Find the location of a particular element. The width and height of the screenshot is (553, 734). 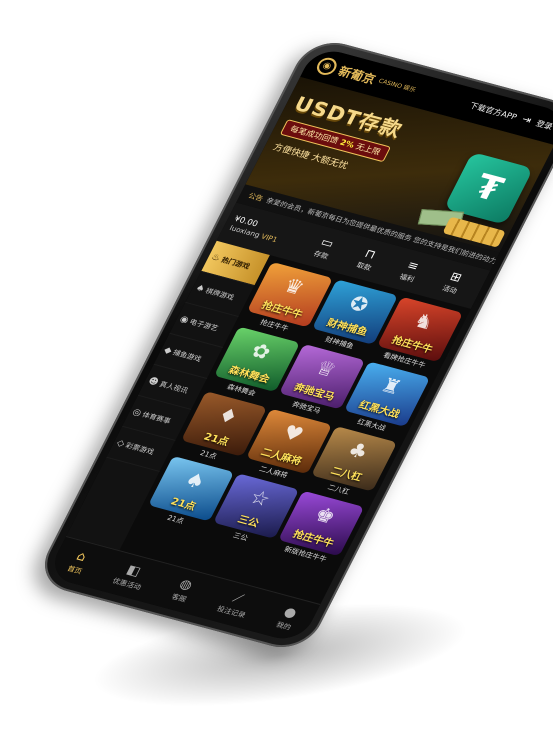

gift-icon: ⊞ is located at coordinates (456, 277).